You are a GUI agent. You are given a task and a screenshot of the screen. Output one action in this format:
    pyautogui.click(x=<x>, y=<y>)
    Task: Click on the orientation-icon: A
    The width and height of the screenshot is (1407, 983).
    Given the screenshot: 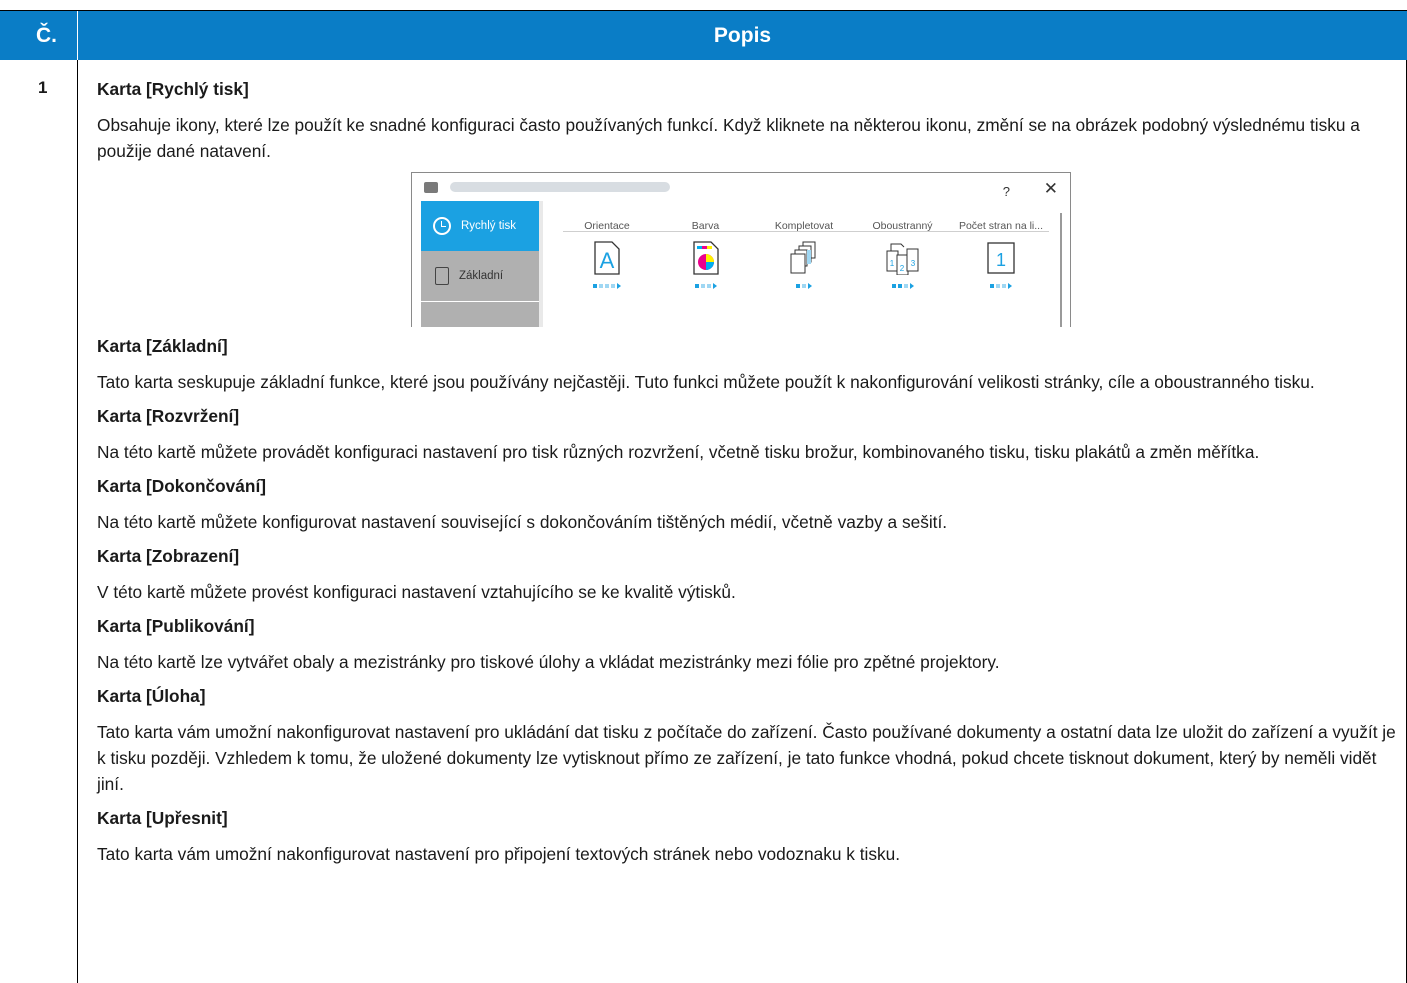 What is the action you would take?
    pyautogui.click(x=607, y=258)
    